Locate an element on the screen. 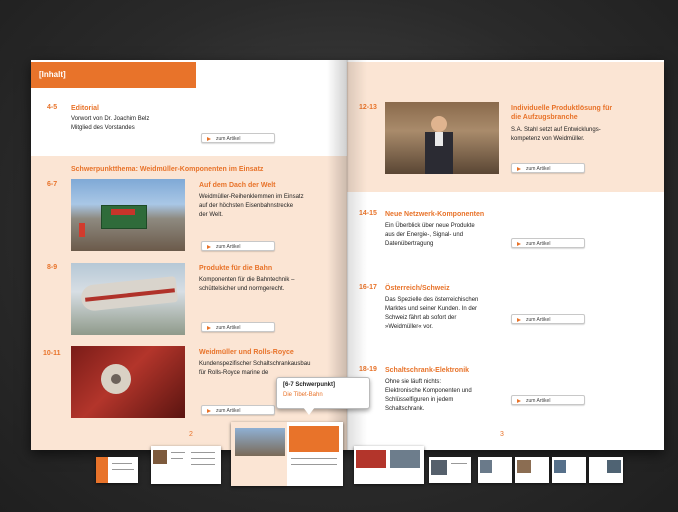 The width and height of the screenshot is (678, 512). article-number: 8-9 is located at coordinates (52, 267).